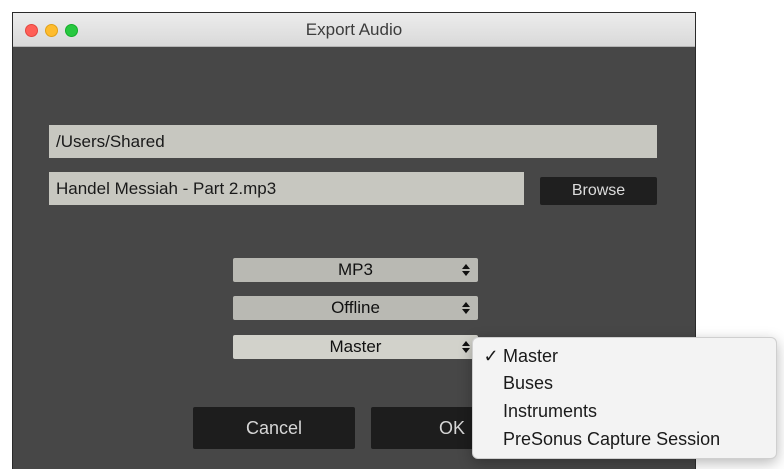 The image size is (784, 469). Describe the element at coordinates (550, 411) in the screenshot. I see `menu-item-label: Instruments` at that location.